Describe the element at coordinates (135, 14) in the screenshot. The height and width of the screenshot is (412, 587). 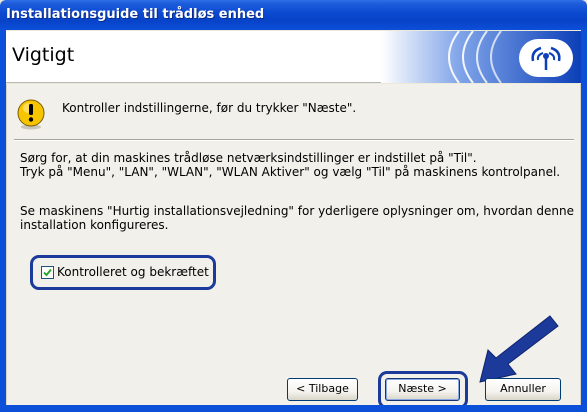
I see `window-title: Installationsguide til trådløs enhed` at that location.